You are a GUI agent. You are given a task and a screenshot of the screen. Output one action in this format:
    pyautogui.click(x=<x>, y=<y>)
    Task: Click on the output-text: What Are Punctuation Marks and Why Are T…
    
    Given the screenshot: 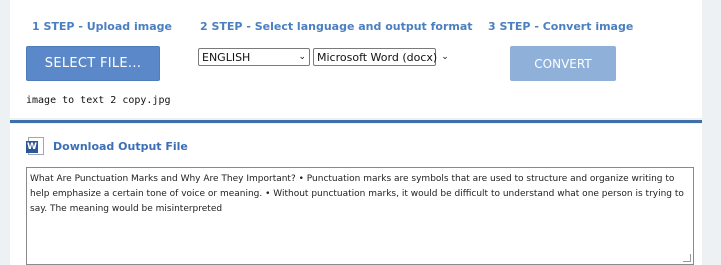 What is the action you would take?
    pyautogui.click(x=357, y=194)
    